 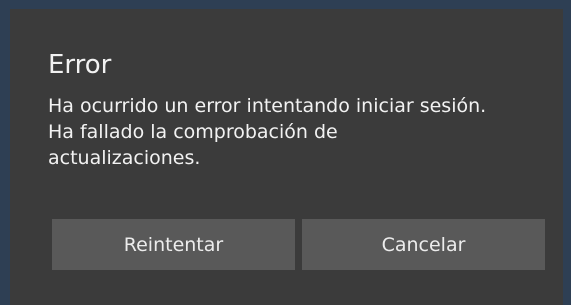 I want to click on dialog-message-line: actualizaciones., so click(x=124, y=158).